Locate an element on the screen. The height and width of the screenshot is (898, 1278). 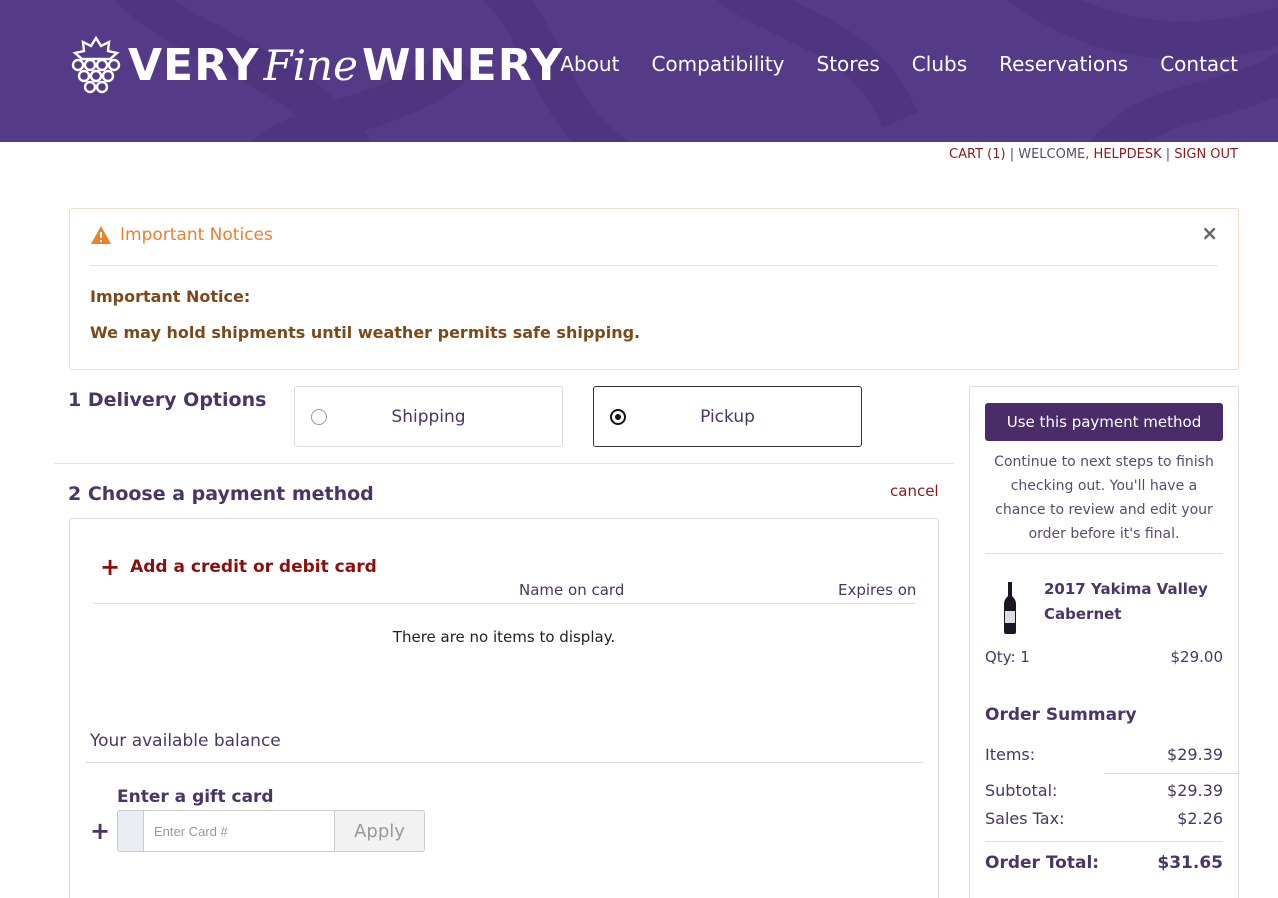
empty-table-message: There are no items to display. is located at coordinates (504, 637).